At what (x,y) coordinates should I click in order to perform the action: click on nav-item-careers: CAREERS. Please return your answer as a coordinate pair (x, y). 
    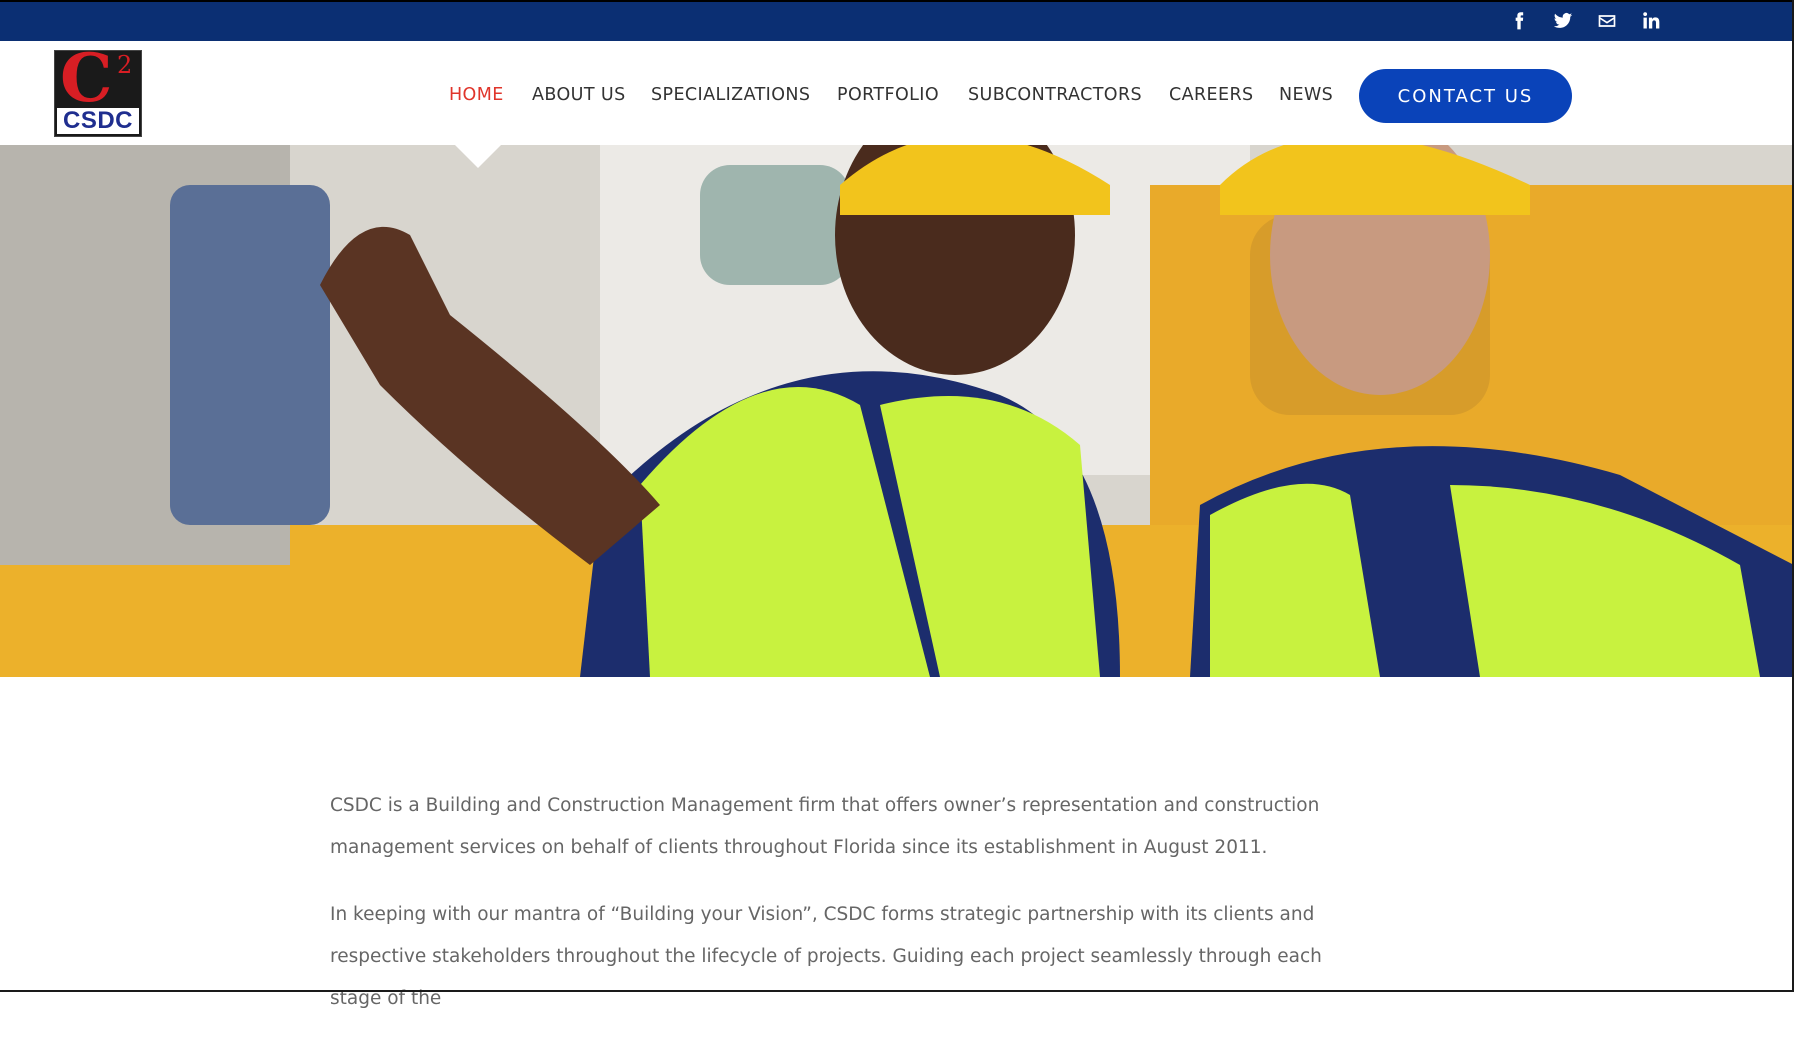
    Looking at the image, I should click on (1211, 95).